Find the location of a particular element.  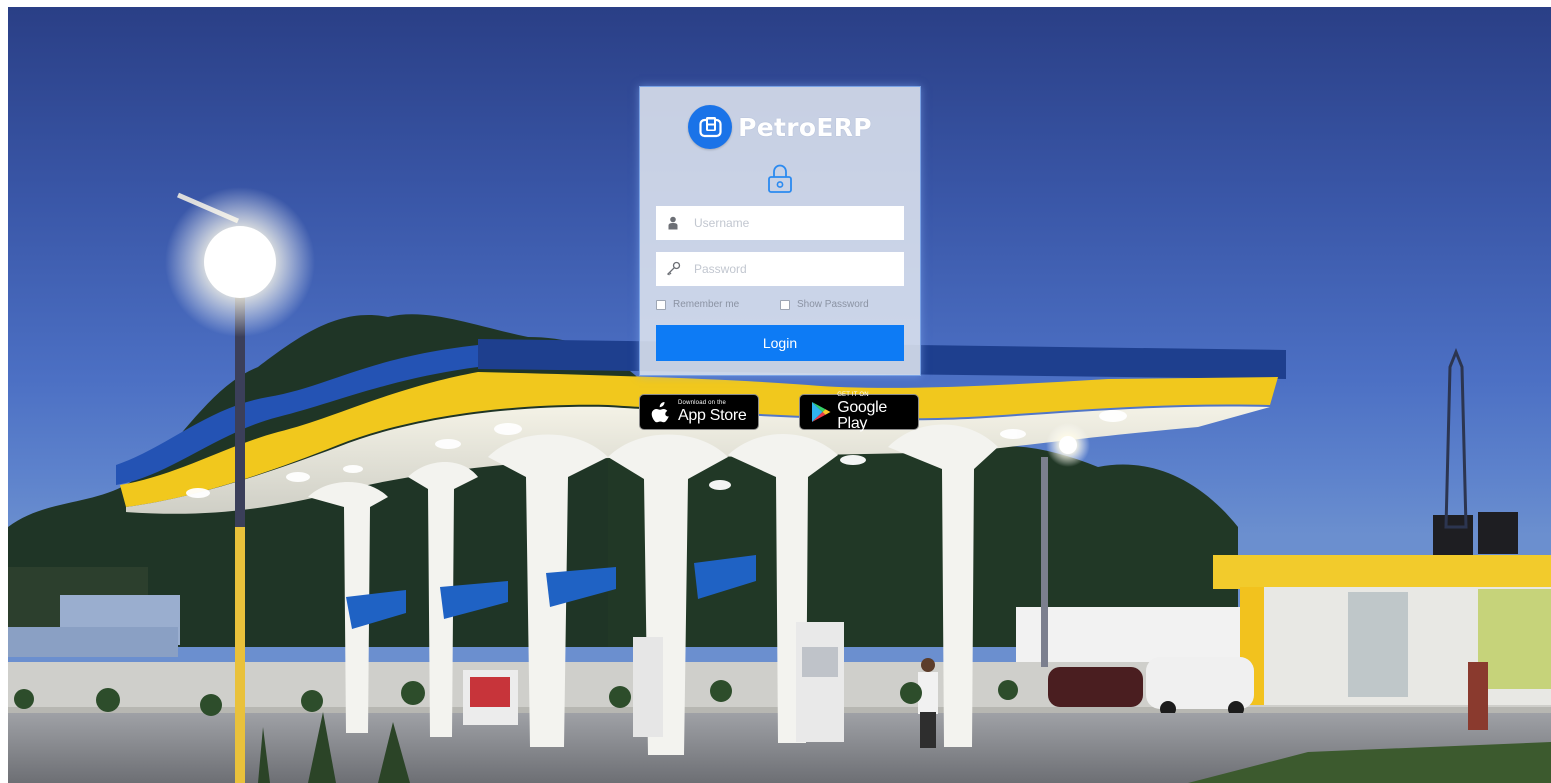

lock-icon is located at coordinates (780, 179).